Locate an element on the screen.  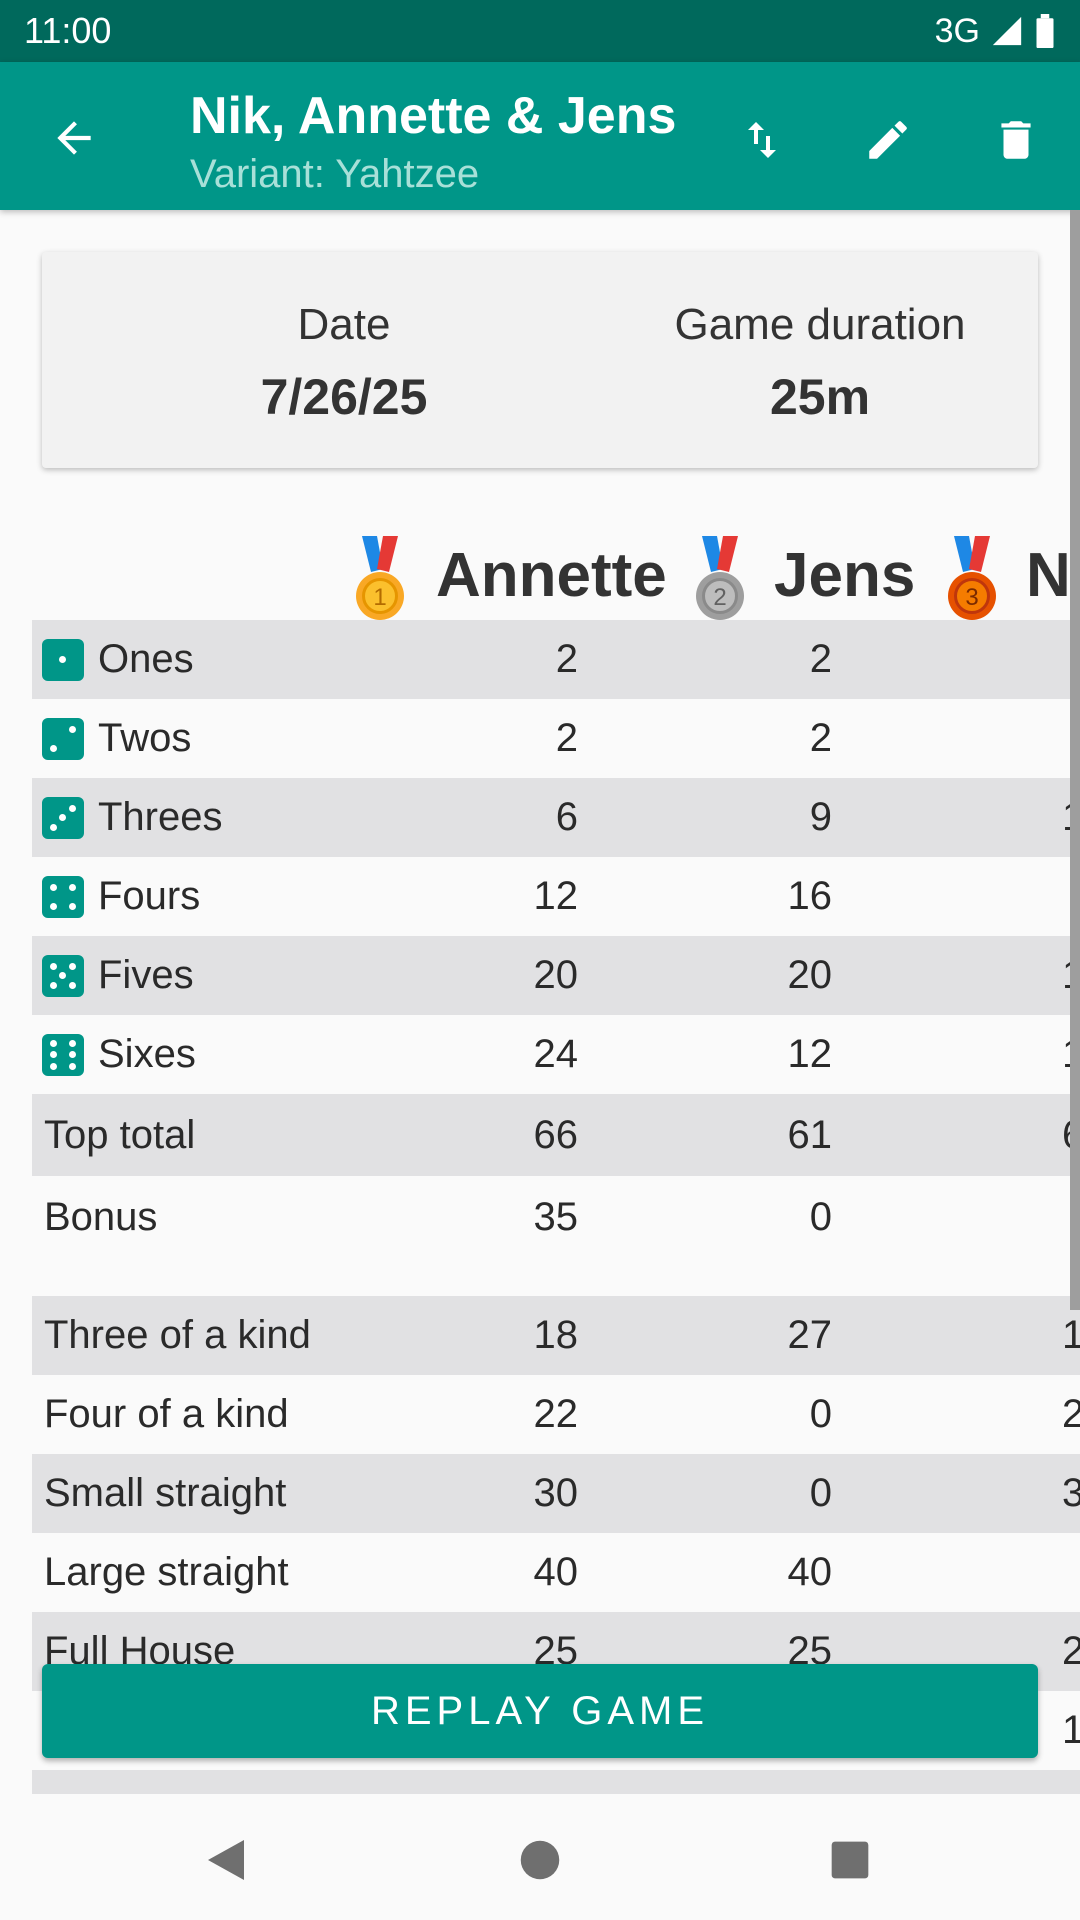
table-row: Twos 2 2 is located at coordinates (556, 738).